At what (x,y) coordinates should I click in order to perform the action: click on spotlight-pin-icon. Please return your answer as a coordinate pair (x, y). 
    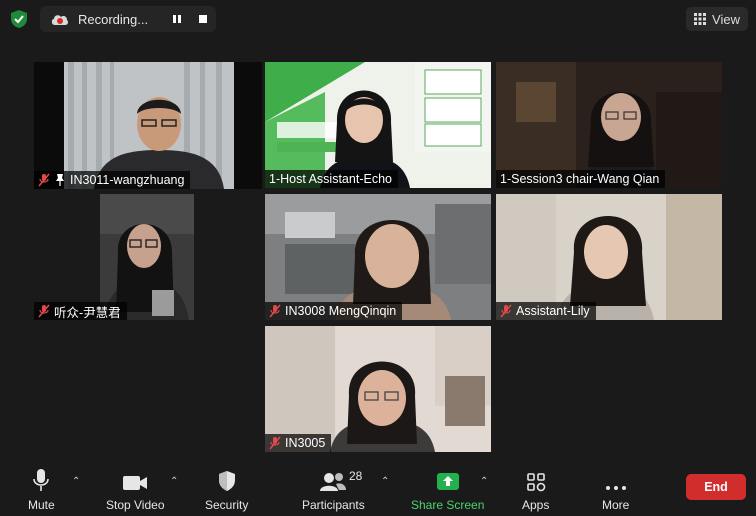
    Looking at the image, I should click on (60, 180).